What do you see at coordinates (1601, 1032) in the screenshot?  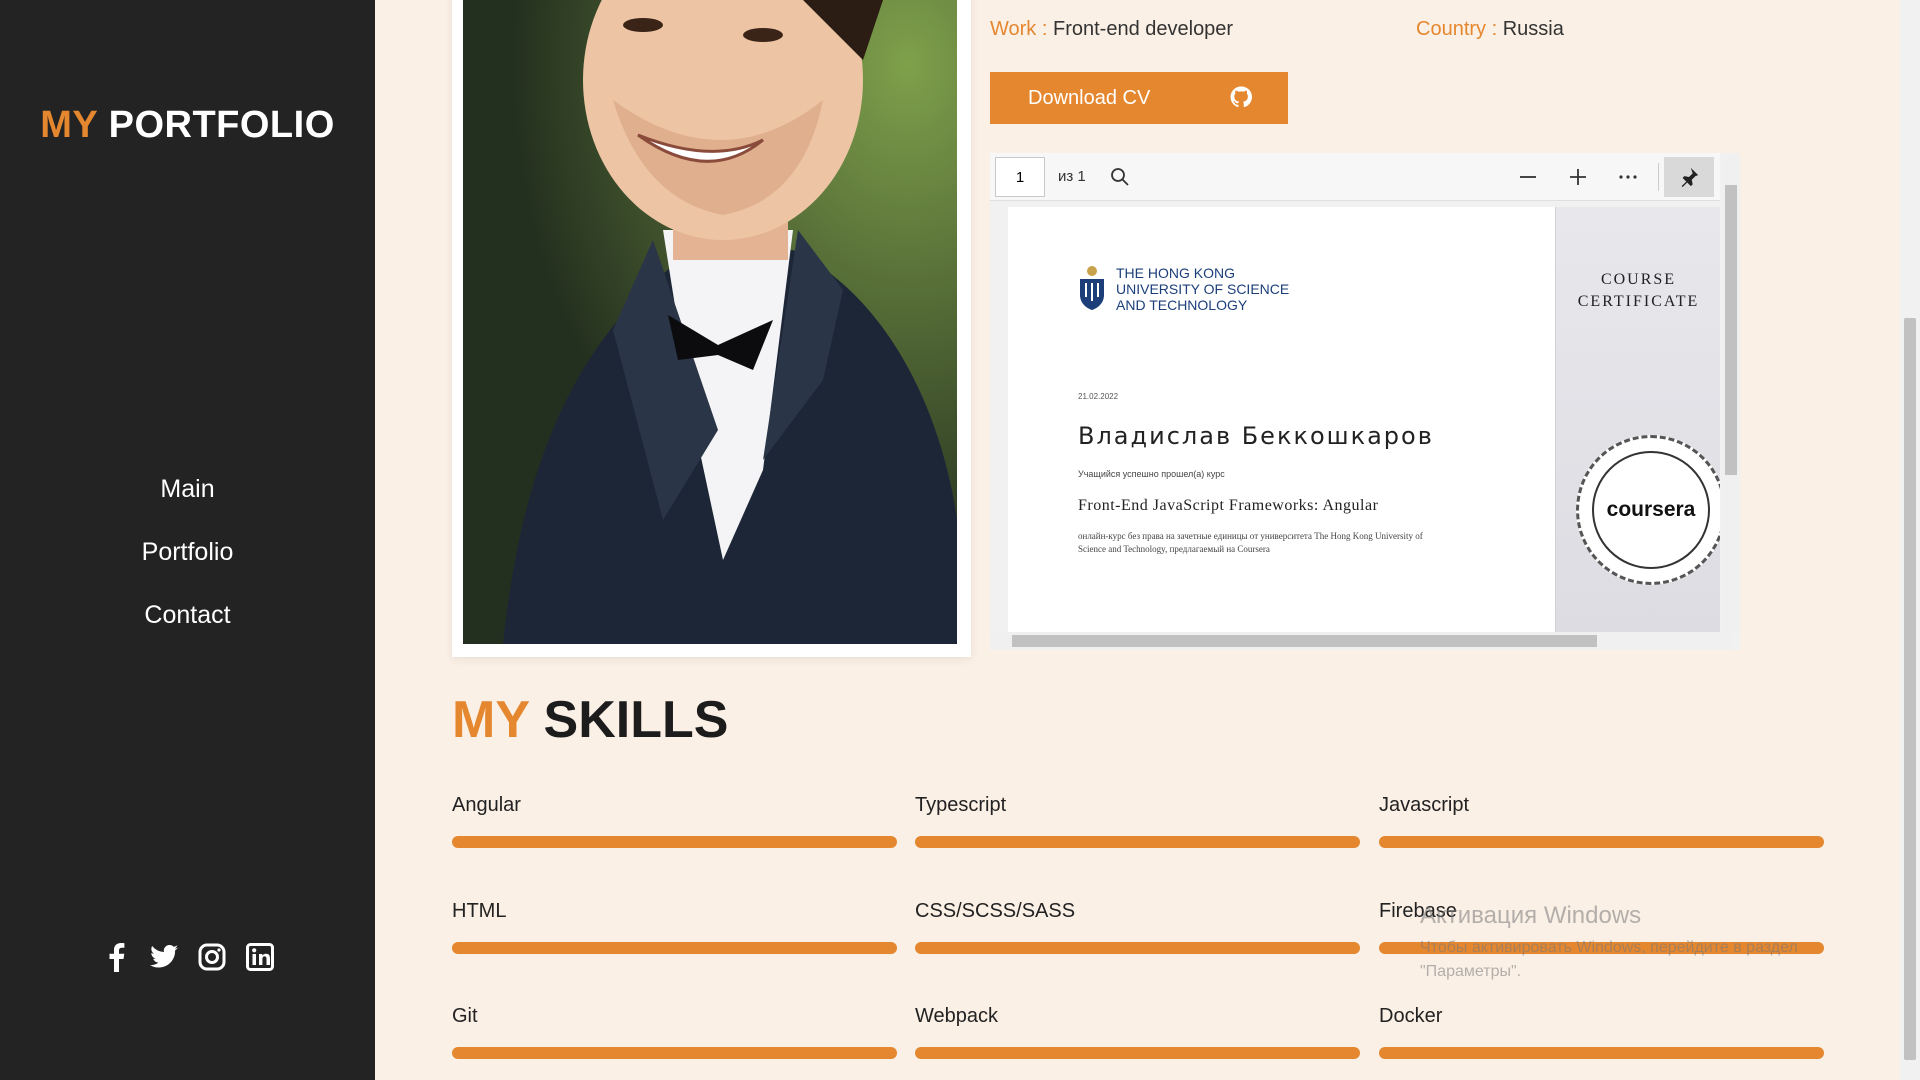 I see `skill-item: Docker` at bounding box center [1601, 1032].